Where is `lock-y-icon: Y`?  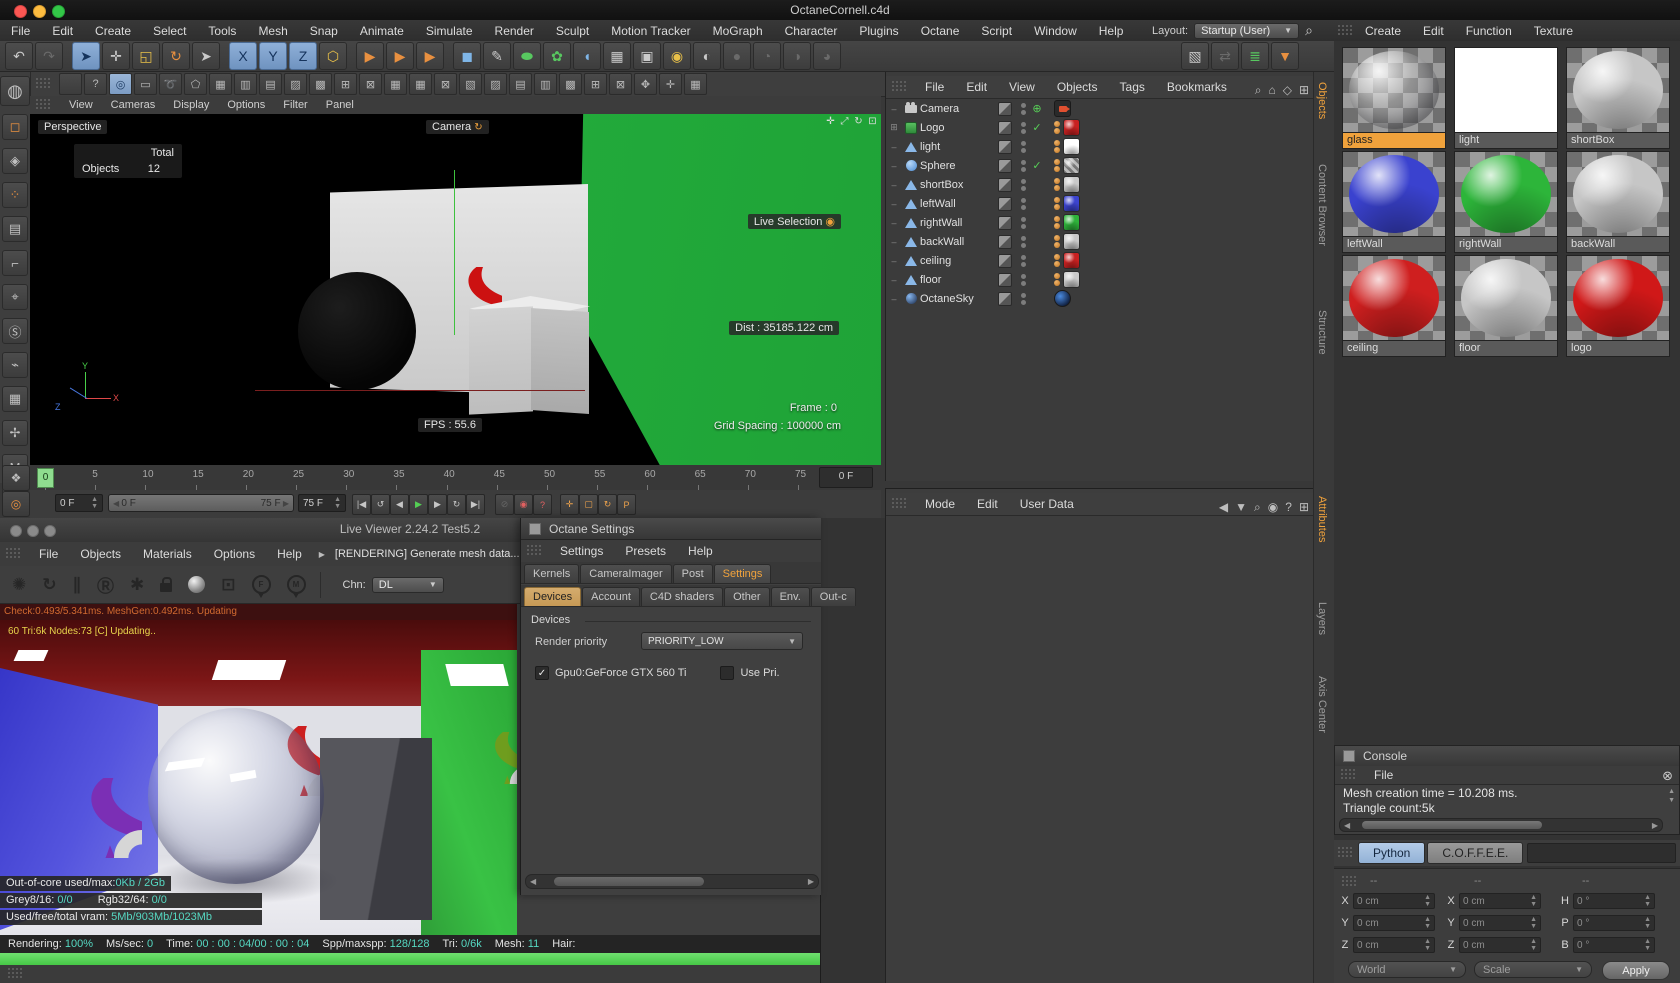
lock-y-icon: Y is located at coordinates (273, 56).